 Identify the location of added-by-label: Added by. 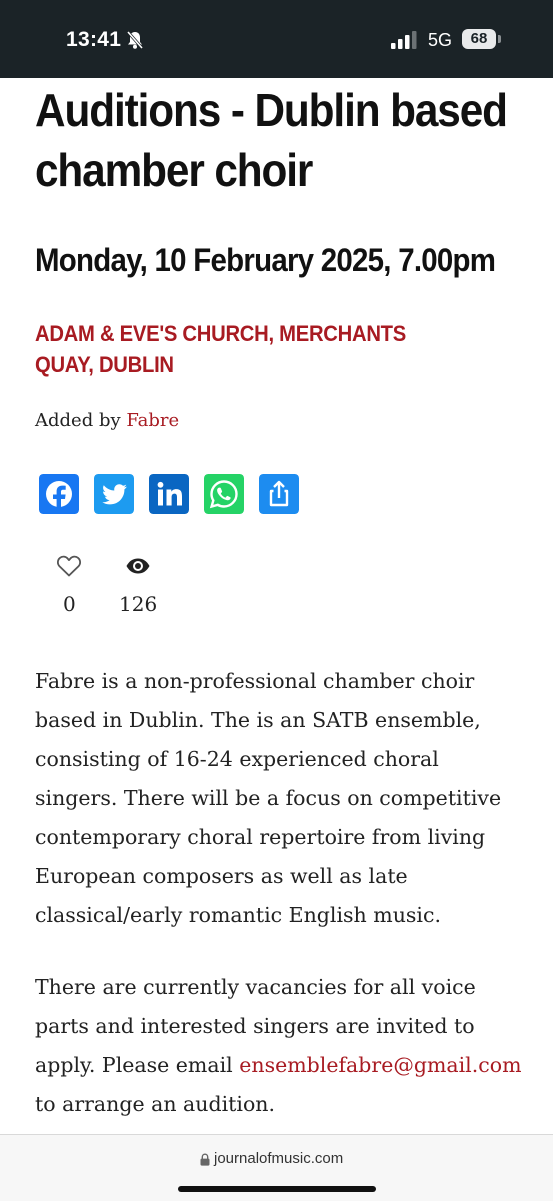
(78, 420).